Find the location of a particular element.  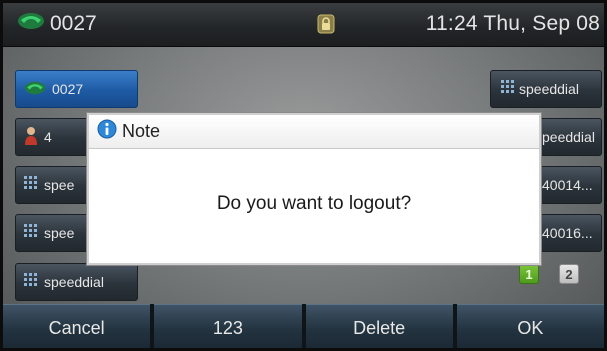

status-bar: 0027 11:24 Thu, Sep 08 is located at coordinates (303, 25).